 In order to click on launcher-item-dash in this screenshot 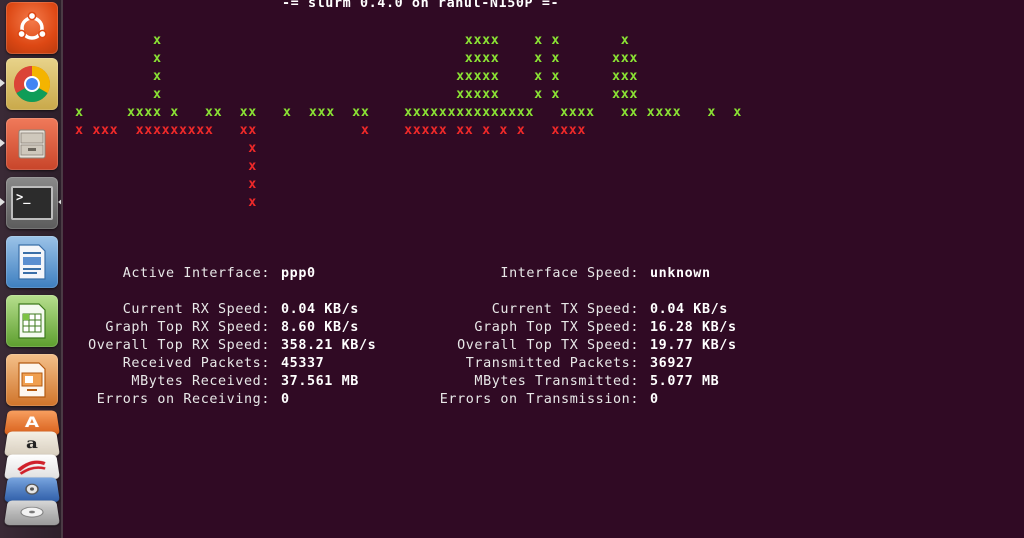, I will do `click(32, 28)`.